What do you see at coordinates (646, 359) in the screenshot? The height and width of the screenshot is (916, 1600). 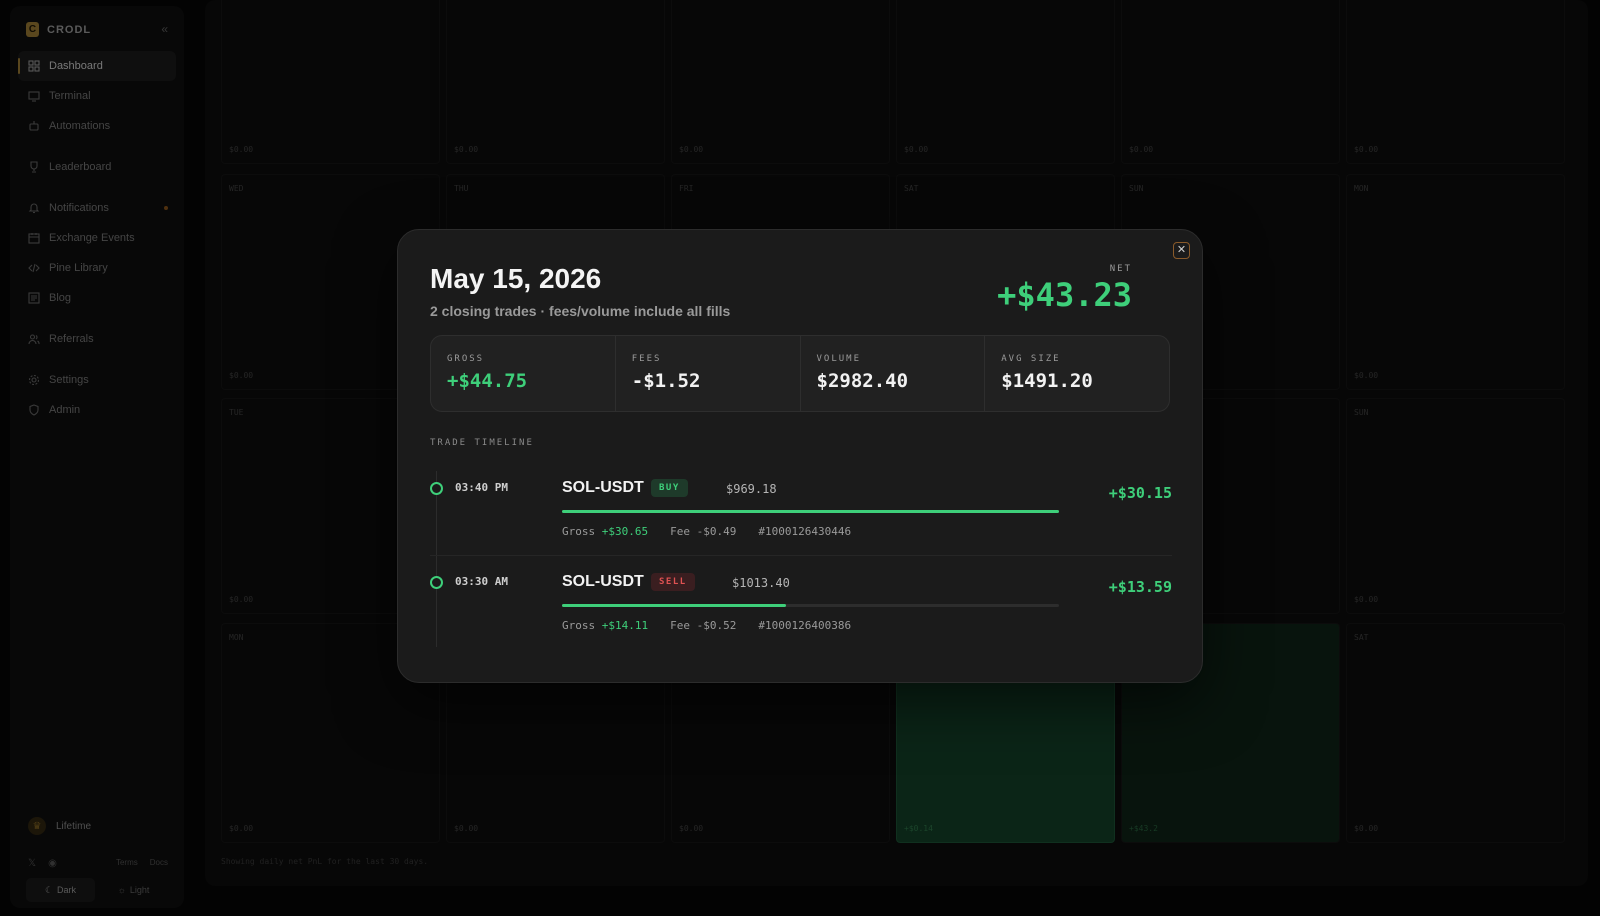 I see `stat-label: FEES` at bounding box center [646, 359].